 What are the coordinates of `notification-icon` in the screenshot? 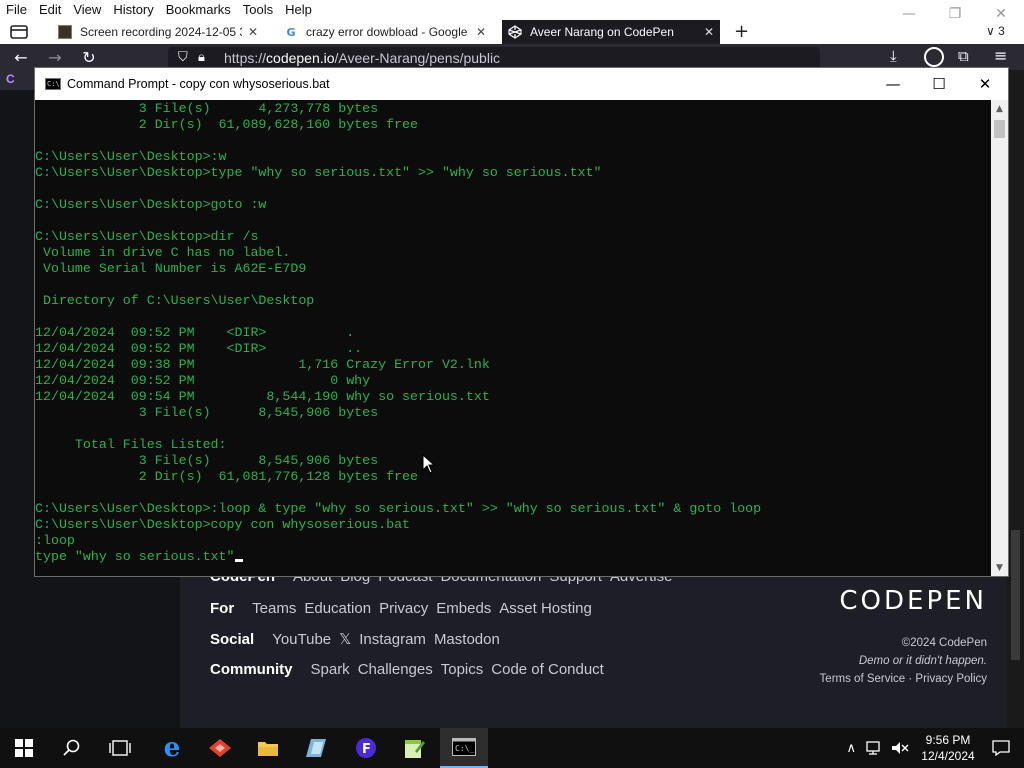 It's located at (1001, 748).